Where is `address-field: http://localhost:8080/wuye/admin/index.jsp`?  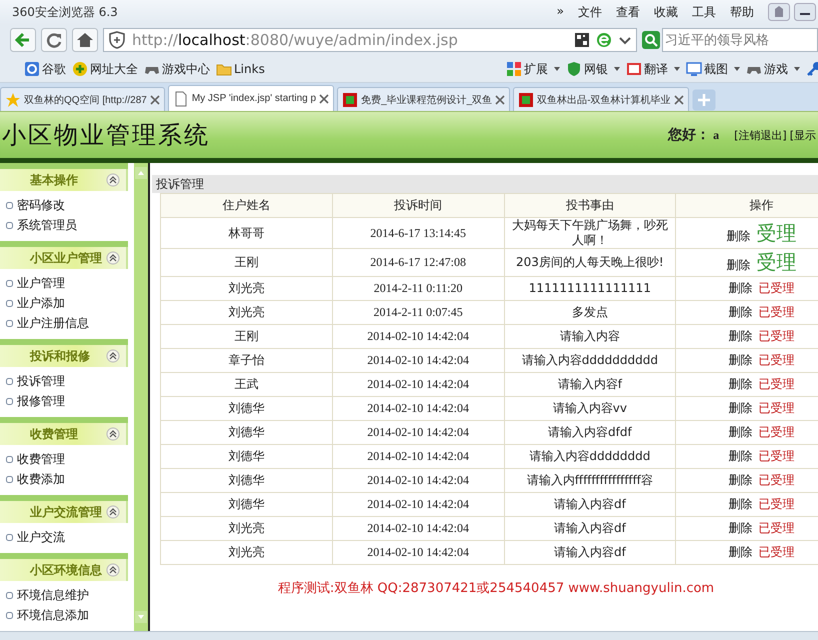
address-field: http://localhost:8080/wuye/admin/index.jsp is located at coordinates (370, 40).